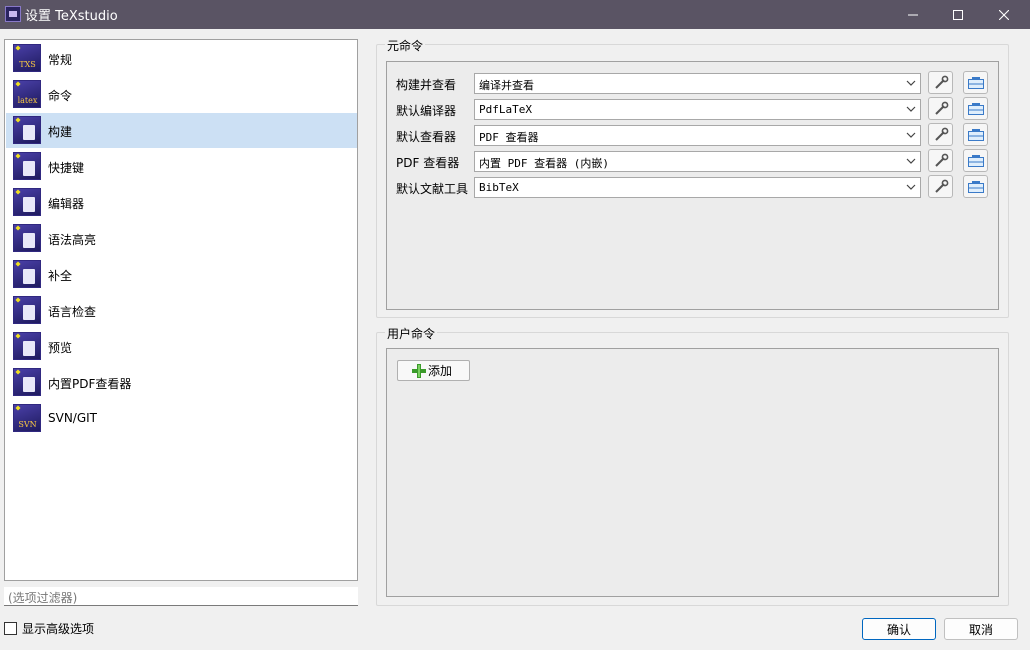  Describe the element at coordinates (505, 109) in the screenshot. I see `meta-command-value: PdfLaTeX` at that location.